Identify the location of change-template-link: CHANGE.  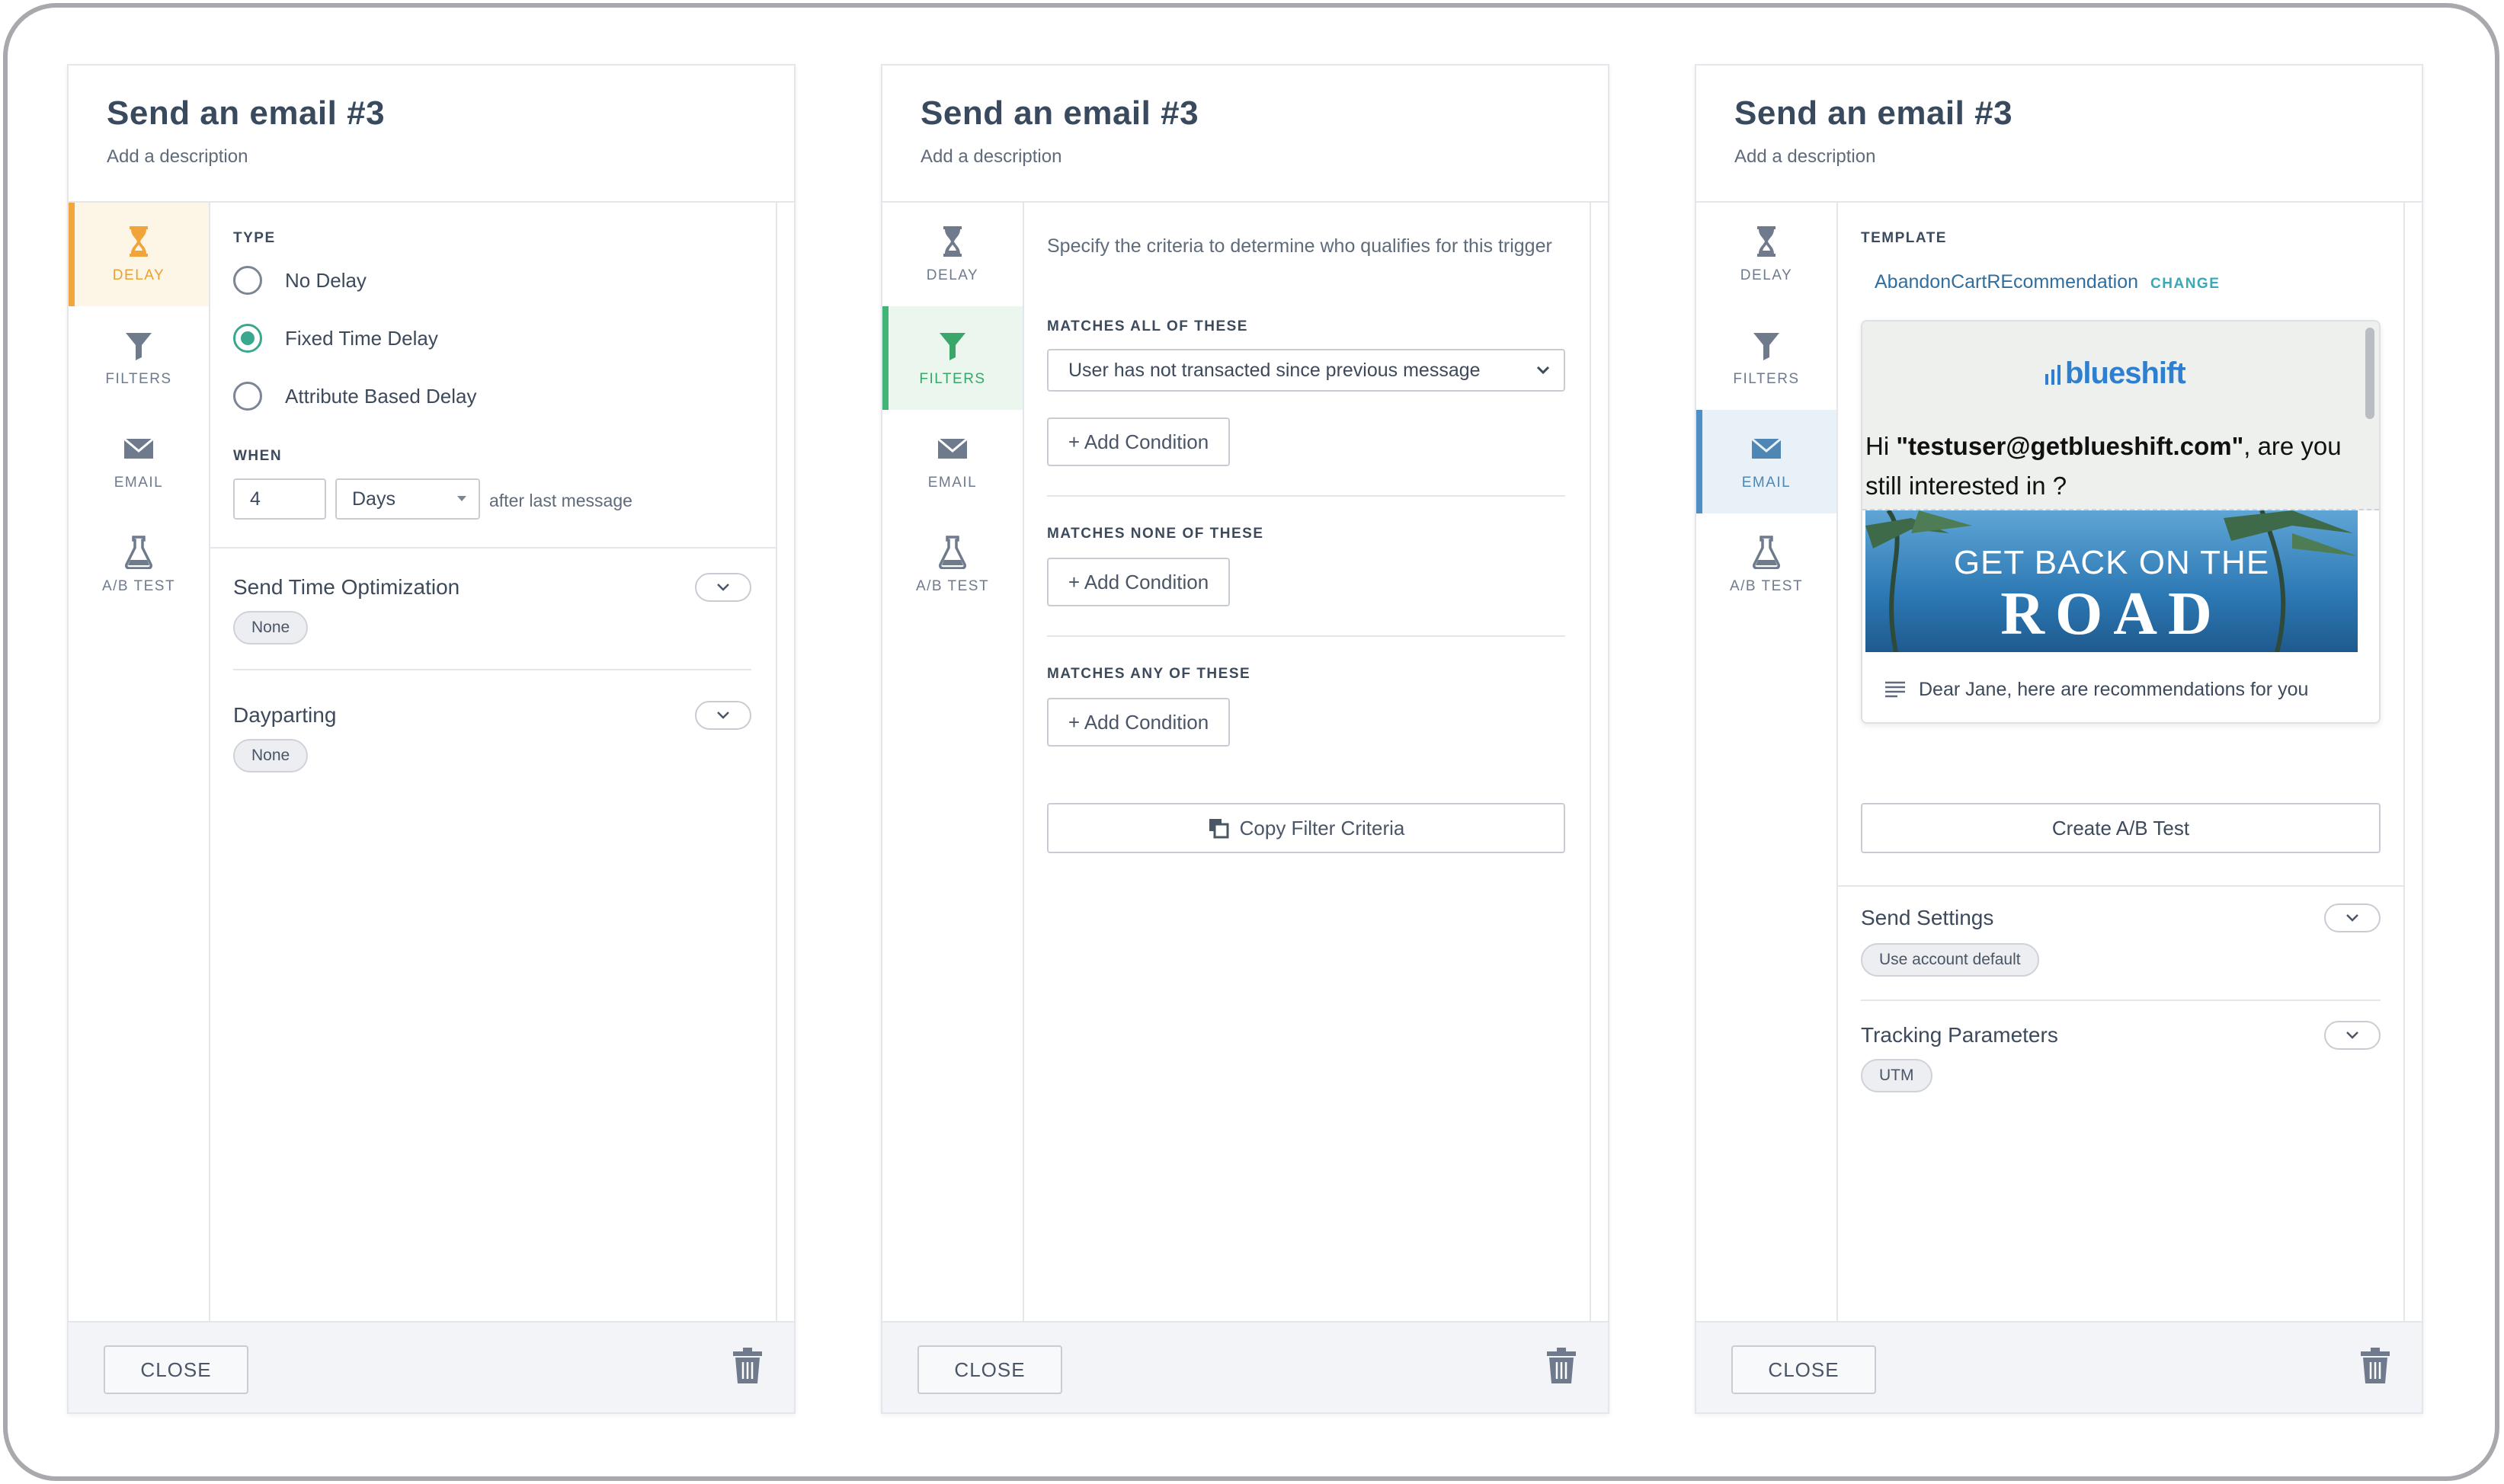
(2185, 284).